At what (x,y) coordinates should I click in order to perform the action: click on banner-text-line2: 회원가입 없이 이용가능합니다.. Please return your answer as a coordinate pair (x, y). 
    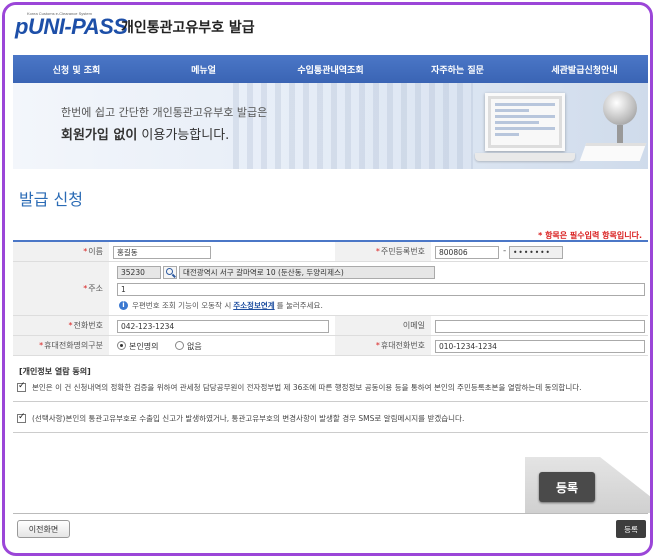
    Looking at the image, I should click on (145, 133).